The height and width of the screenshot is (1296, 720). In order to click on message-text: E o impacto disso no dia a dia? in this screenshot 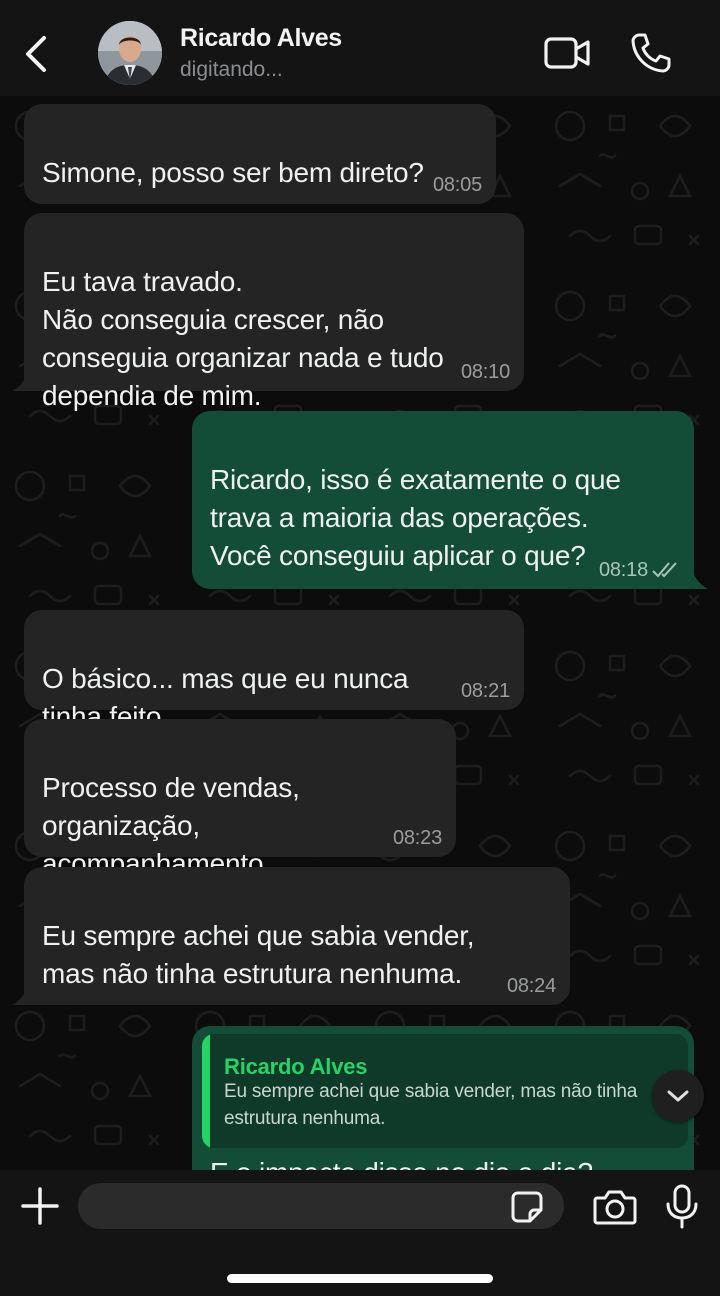, I will do `click(401, 1162)`.